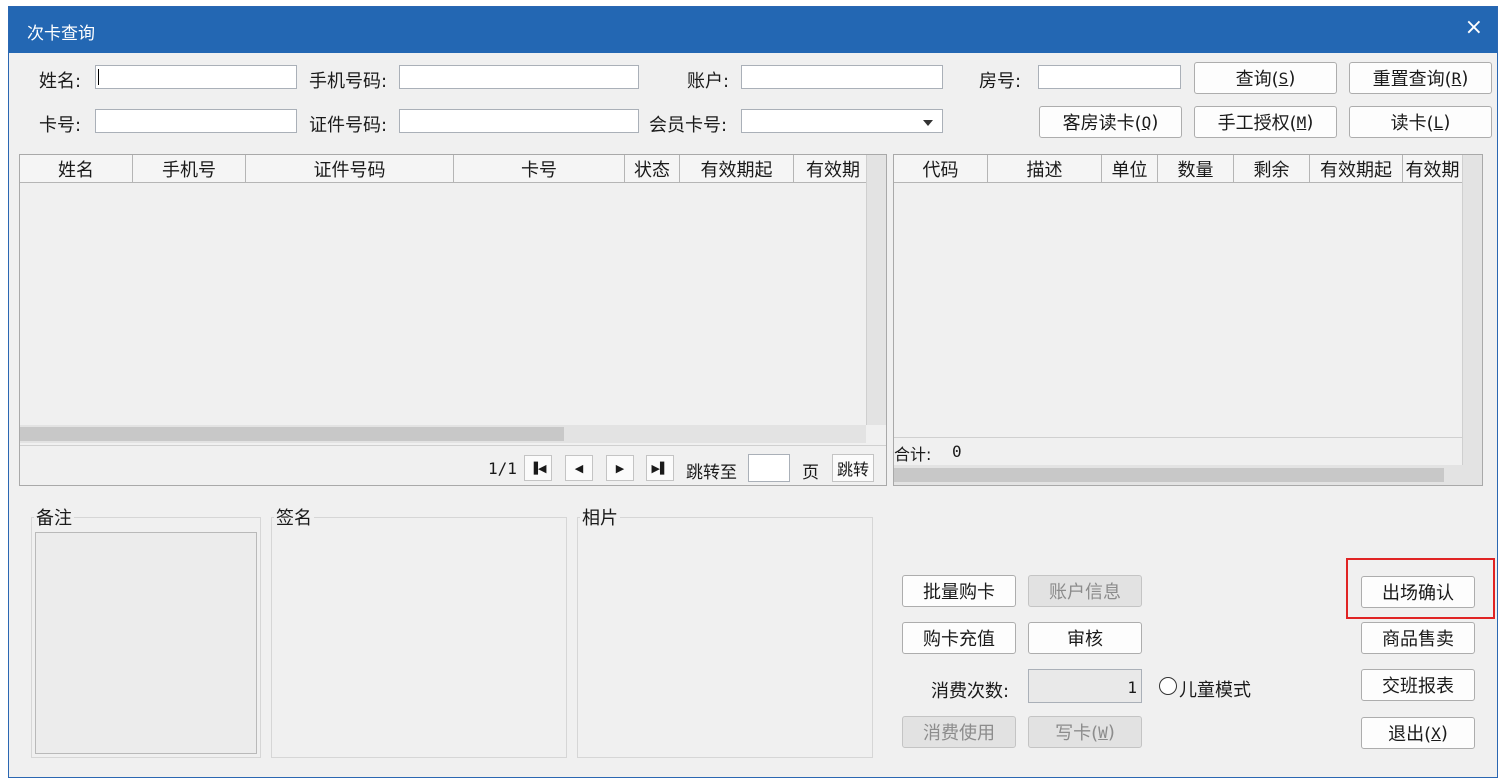  What do you see at coordinates (1456, 78) in the screenshot?
I see `reset-hotkey: R` at bounding box center [1456, 78].